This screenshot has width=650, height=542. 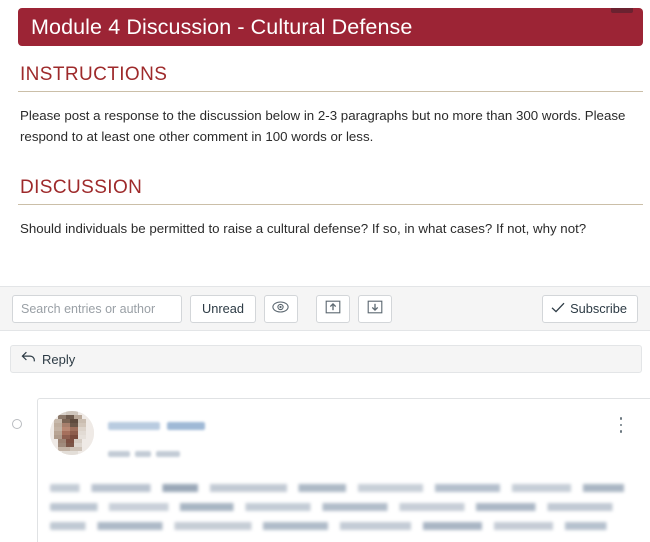 I want to click on page-title-banner: Module 4 Discussion - Cultural Defense, so click(x=330, y=27).